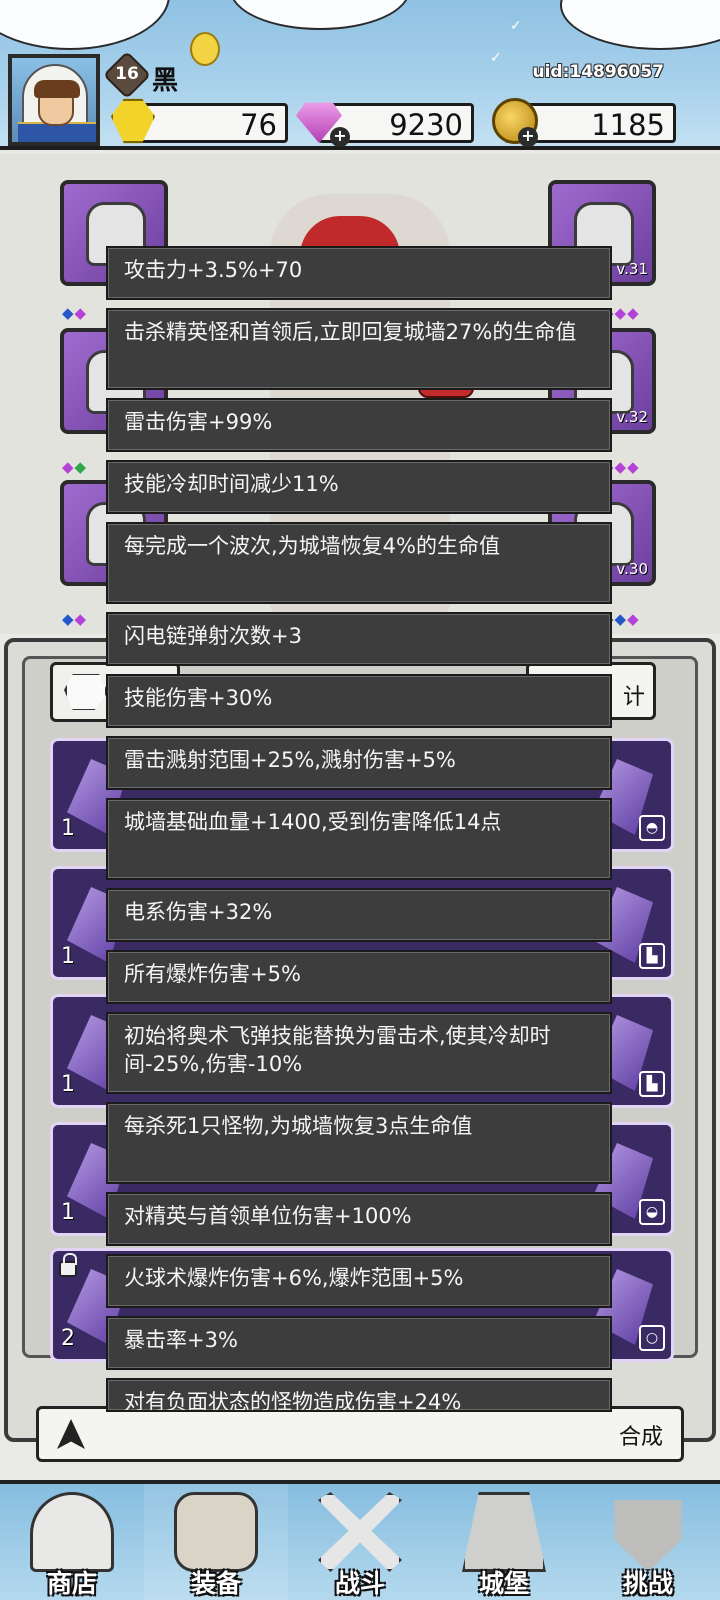 The image size is (720, 1600). I want to click on nav-equipment: 装备, so click(216, 1542).